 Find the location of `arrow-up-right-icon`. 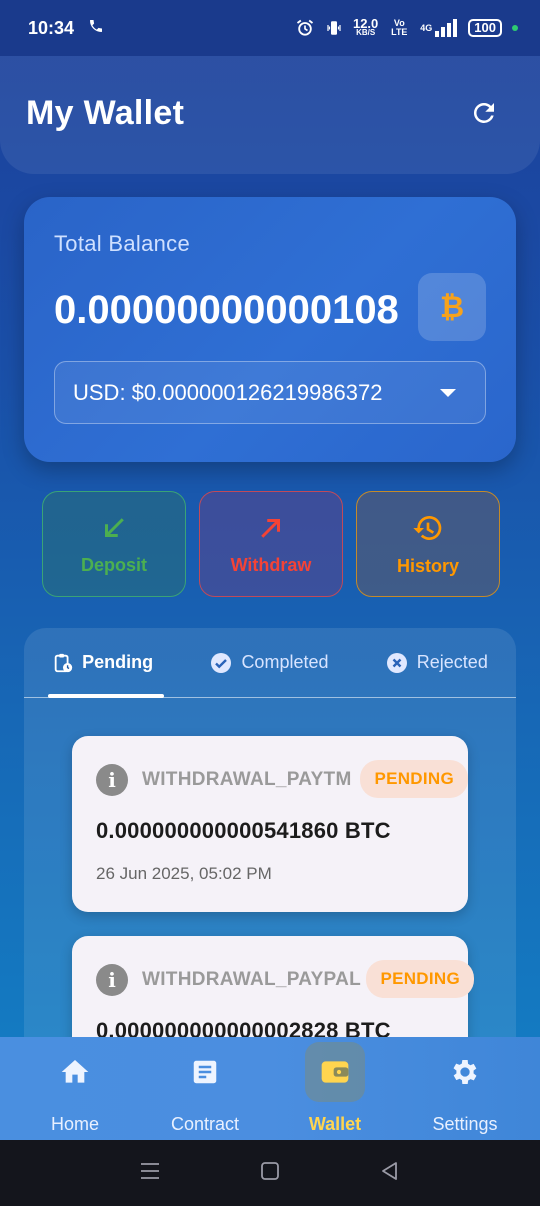

arrow-up-right-icon is located at coordinates (270, 528).